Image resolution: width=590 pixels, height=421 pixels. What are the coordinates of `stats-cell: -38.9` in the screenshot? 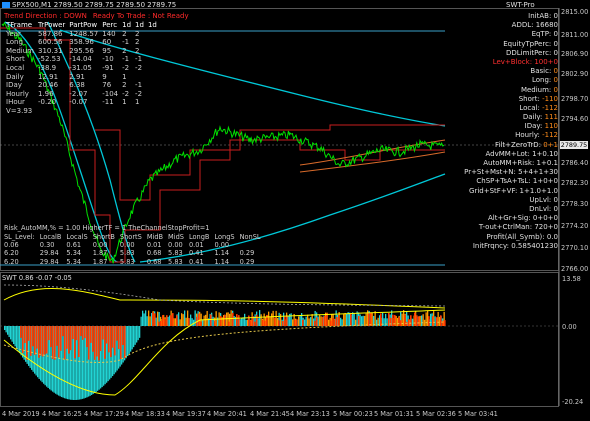 It's located at (47, 67).